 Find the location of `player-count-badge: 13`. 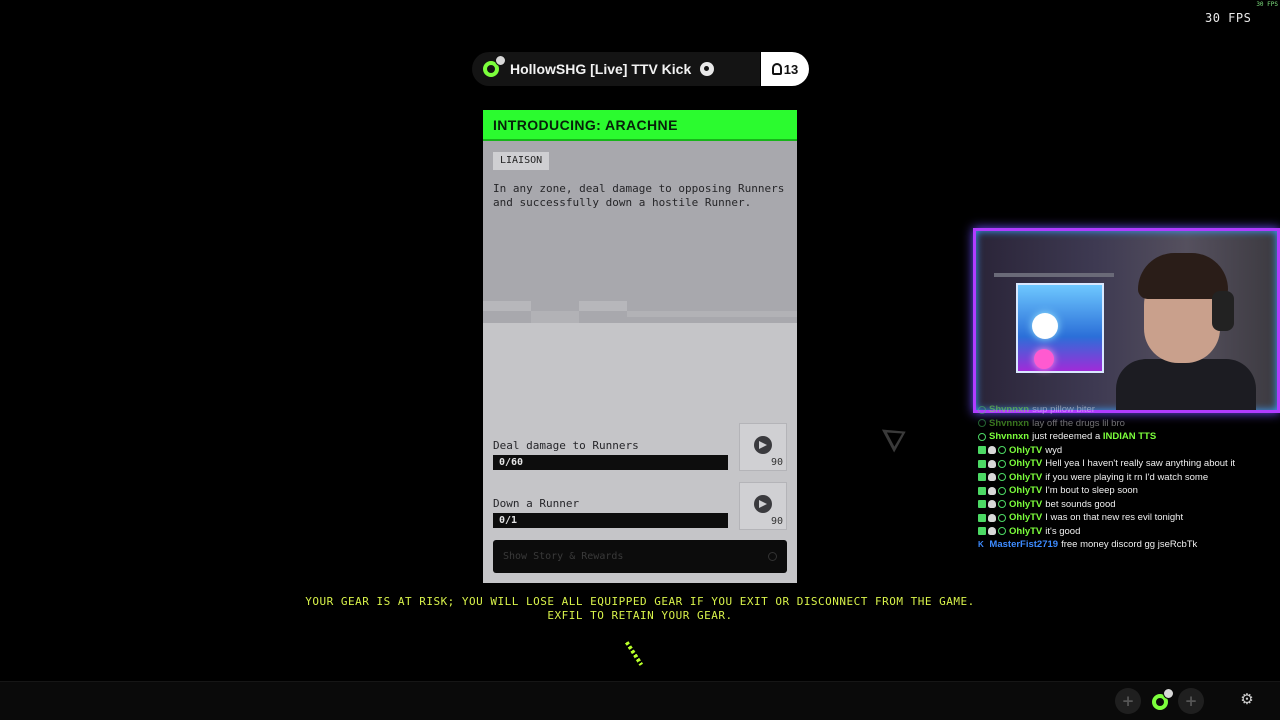

player-count-badge: 13 is located at coordinates (785, 69).